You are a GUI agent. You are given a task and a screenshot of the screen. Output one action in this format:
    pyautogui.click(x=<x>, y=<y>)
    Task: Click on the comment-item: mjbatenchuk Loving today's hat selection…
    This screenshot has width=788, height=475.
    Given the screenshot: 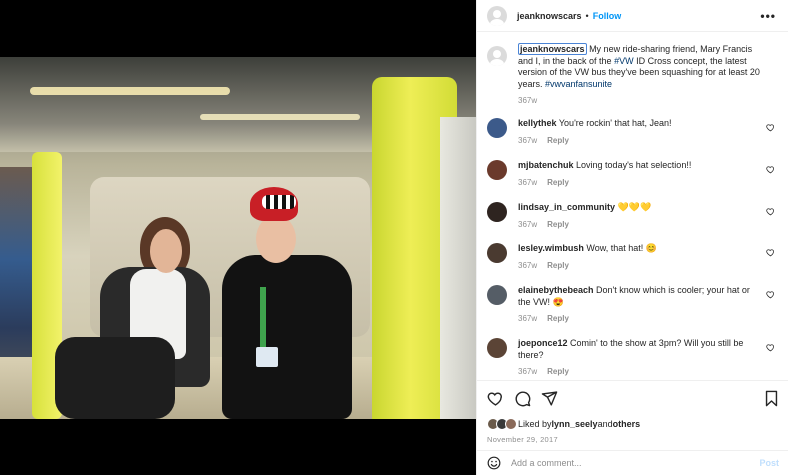 What is the action you would take?
    pyautogui.click(x=633, y=174)
    